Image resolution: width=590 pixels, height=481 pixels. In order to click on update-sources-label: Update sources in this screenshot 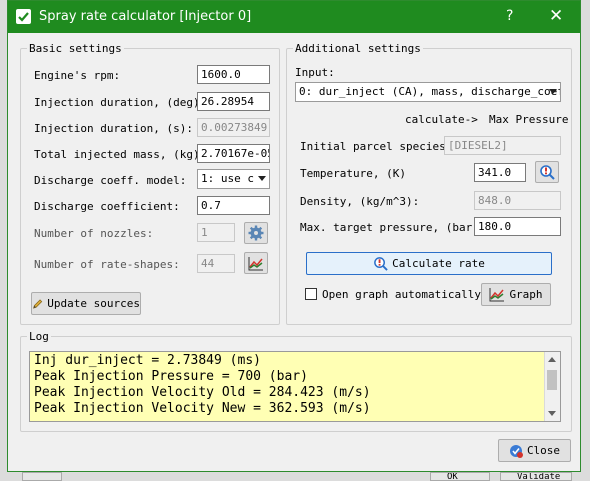, I will do `click(93, 303)`.